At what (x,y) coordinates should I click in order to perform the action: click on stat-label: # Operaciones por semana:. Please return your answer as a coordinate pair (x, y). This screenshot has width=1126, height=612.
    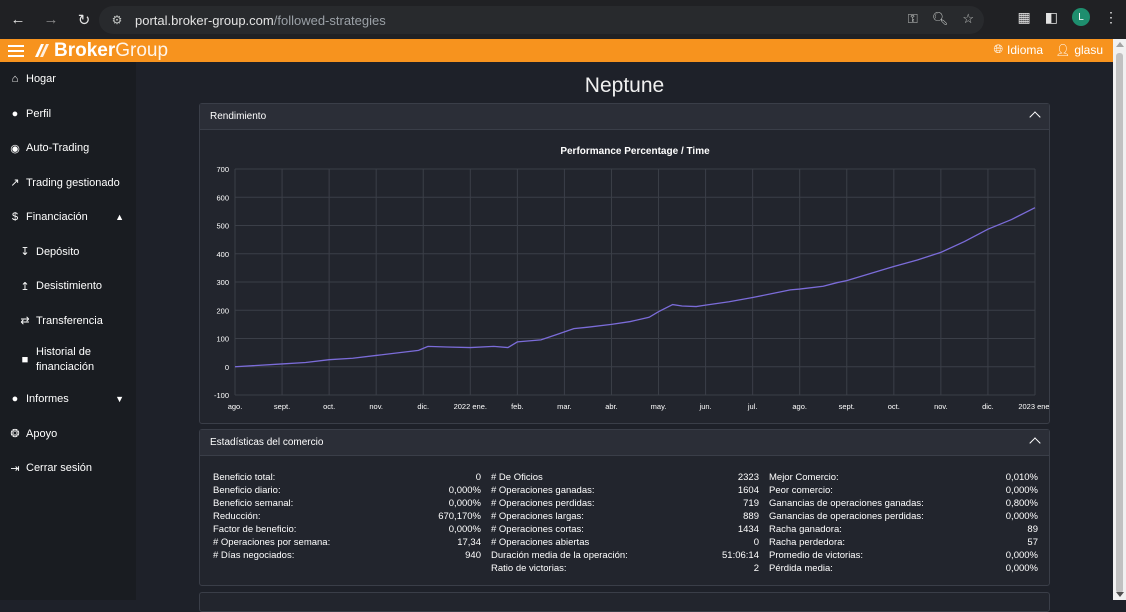
    Looking at the image, I should click on (272, 542).